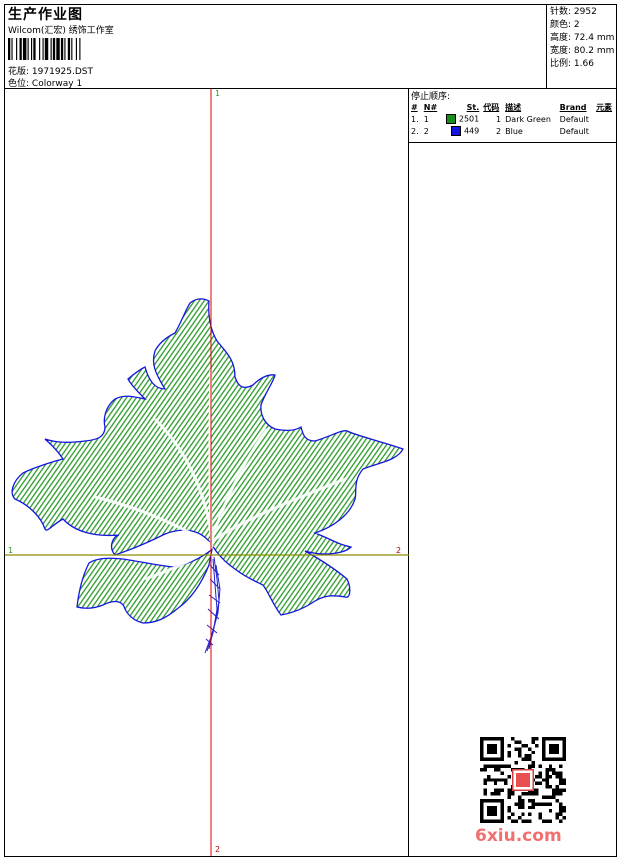 This screenshot has width=620, height=860. Describe the element at coordinates (561, 51) in the screenshot. I see `width-label: 宽度:` at that location.